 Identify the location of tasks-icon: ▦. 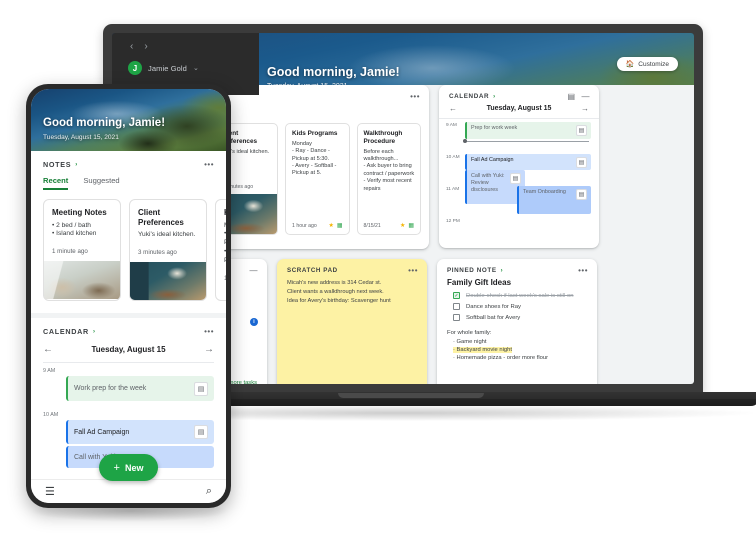
(411, 226).